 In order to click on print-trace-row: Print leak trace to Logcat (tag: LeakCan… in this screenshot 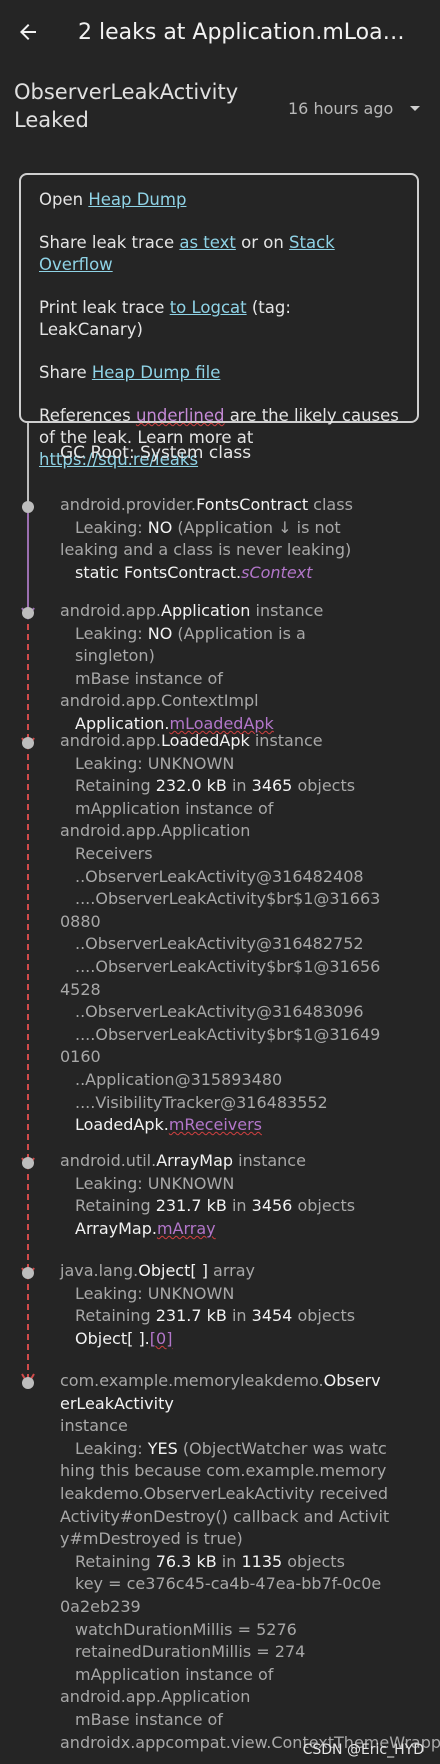, I will do `click(165, 318)`.